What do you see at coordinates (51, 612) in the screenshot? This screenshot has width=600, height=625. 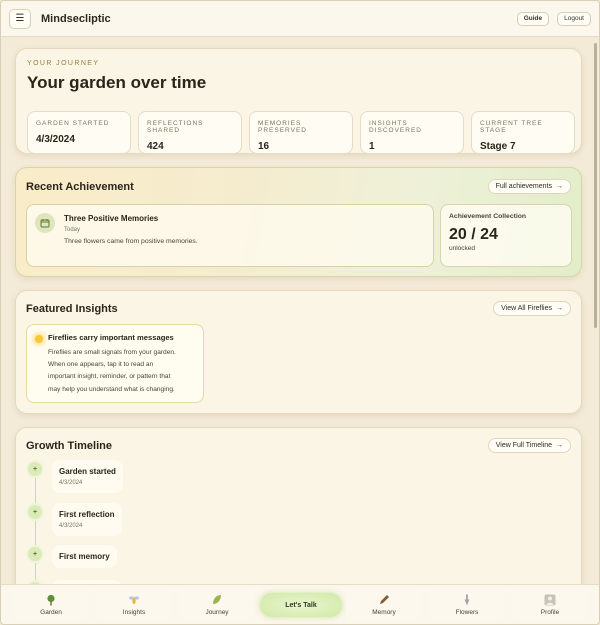 I see `nav-label: Garden` at bounding box center [51, 612].